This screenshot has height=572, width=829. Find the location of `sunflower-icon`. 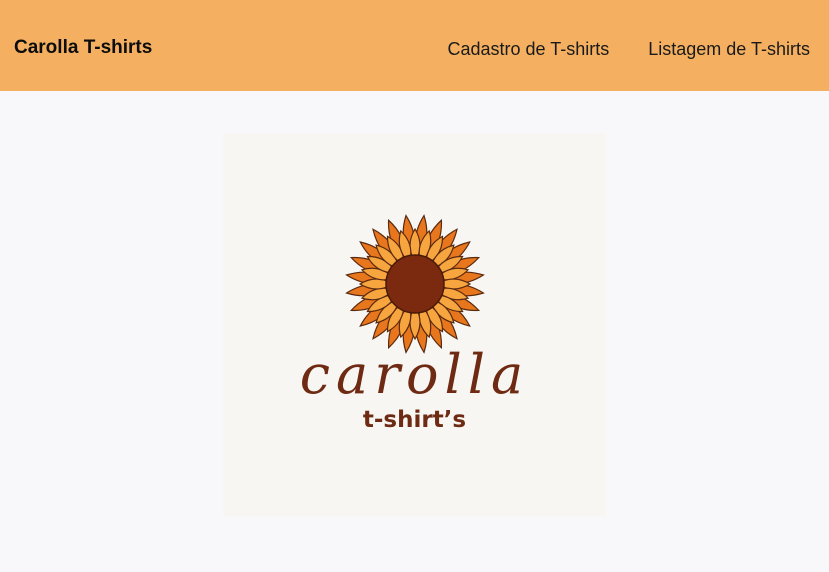

sunflower-icon is located at coordinates (415, 284).